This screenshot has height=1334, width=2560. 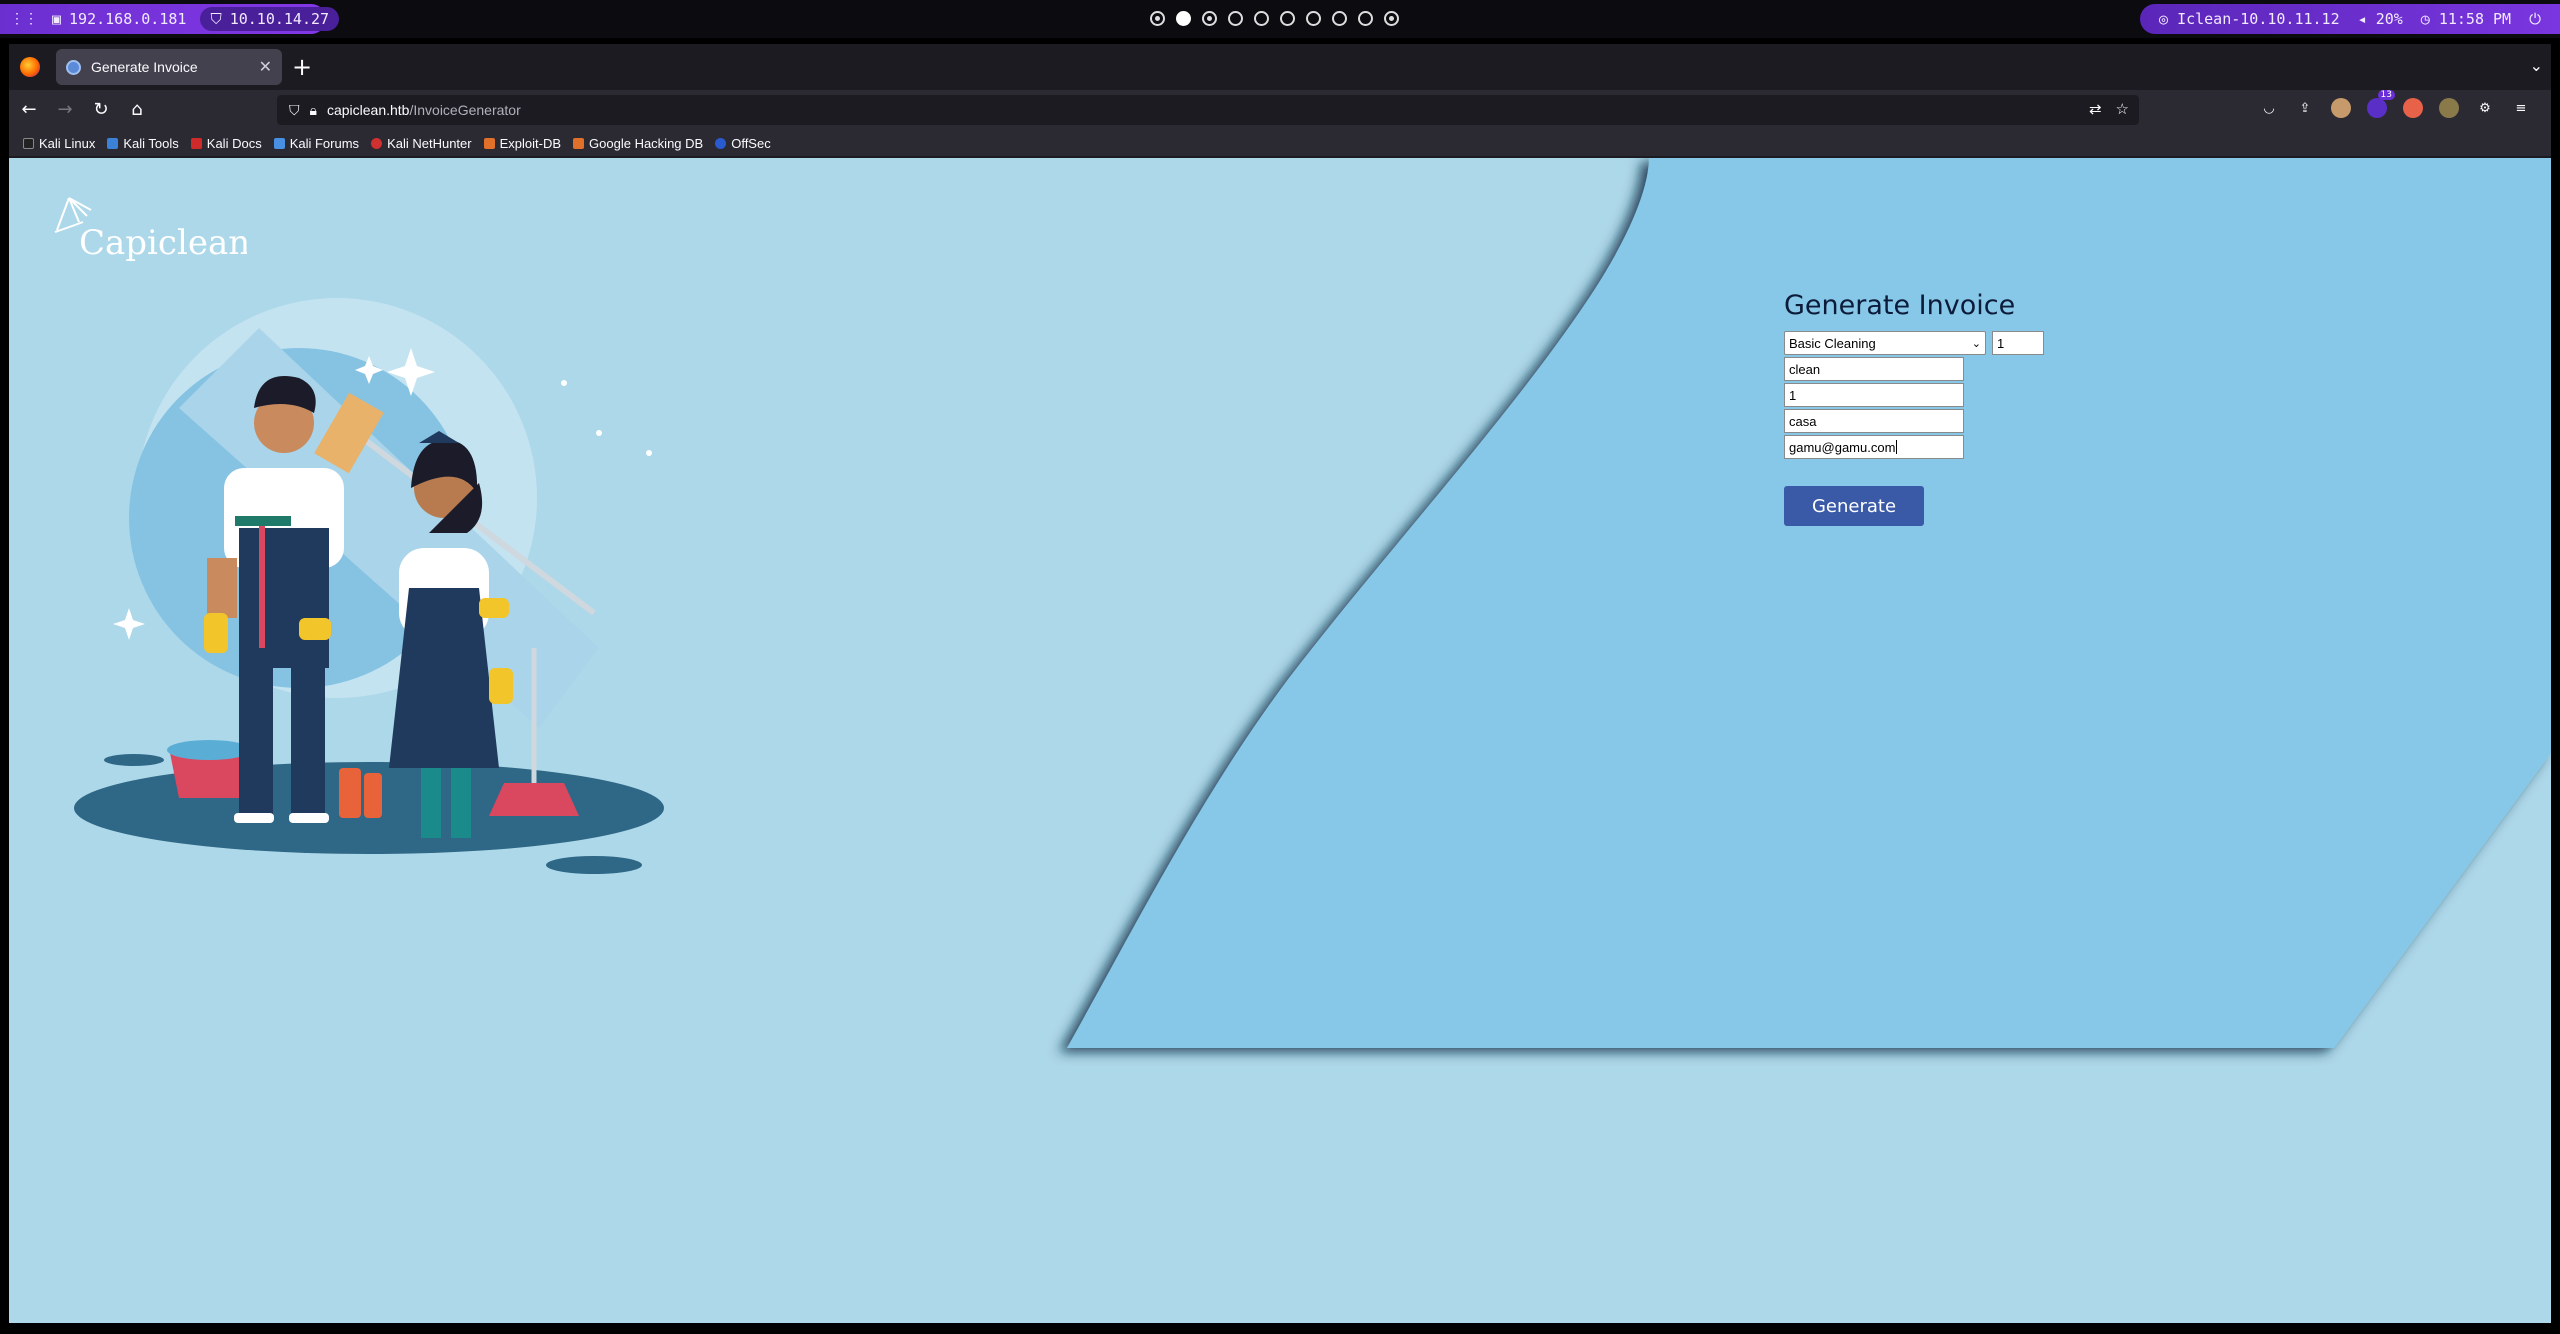 I want to click on text-caret, so click(x=1897, y=447).